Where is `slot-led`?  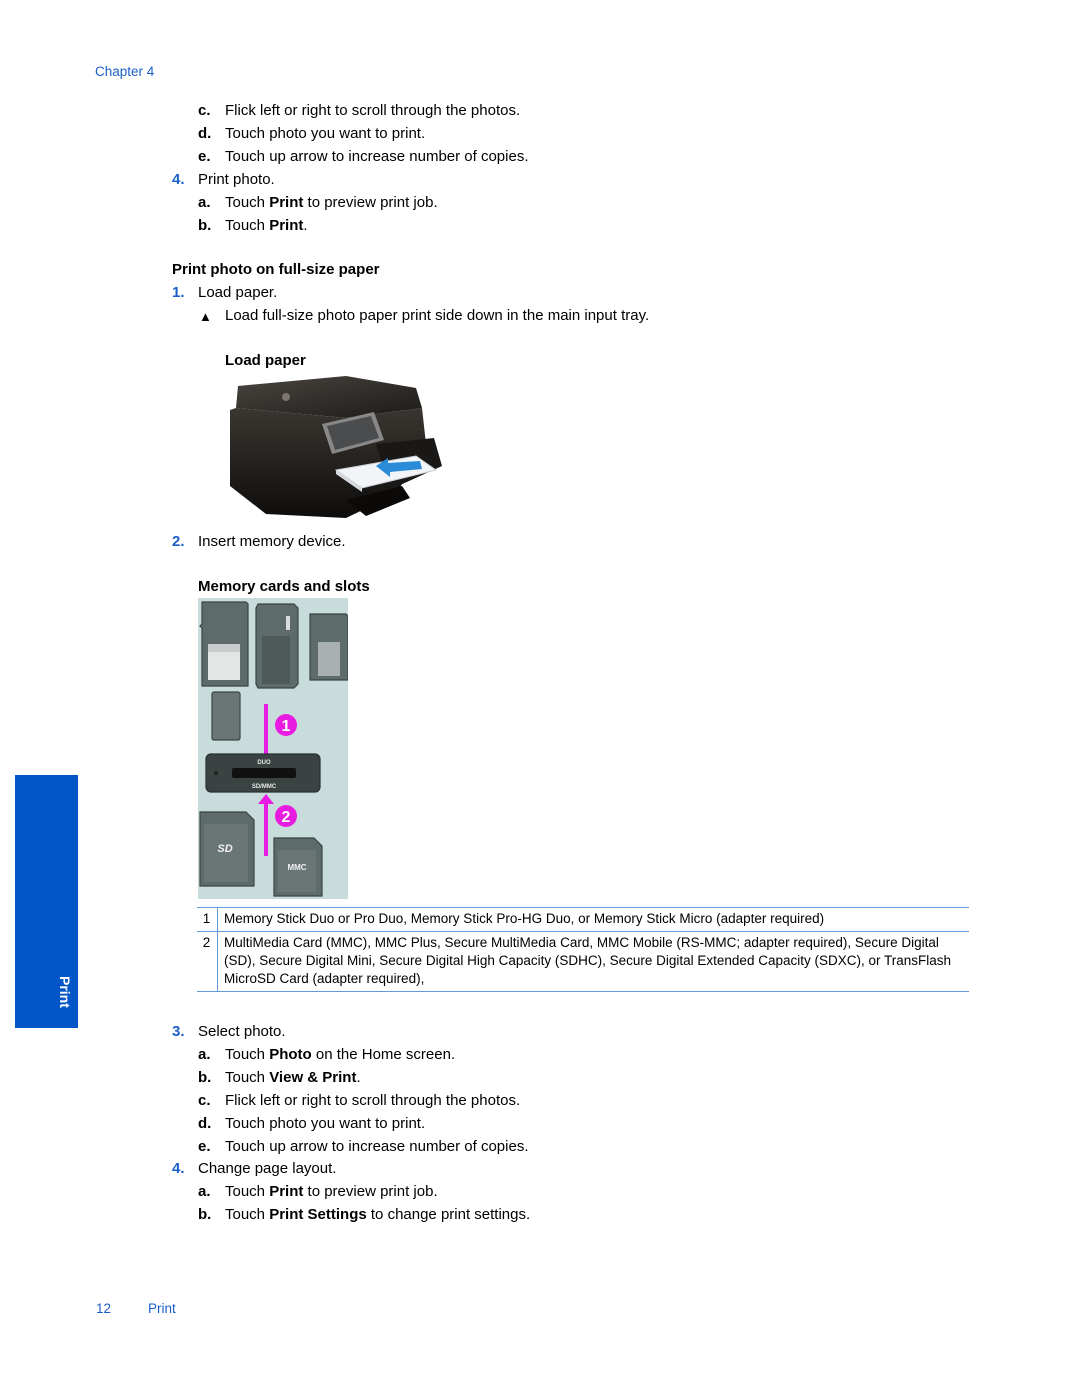
slot-led is located at coordinates (216, 773).